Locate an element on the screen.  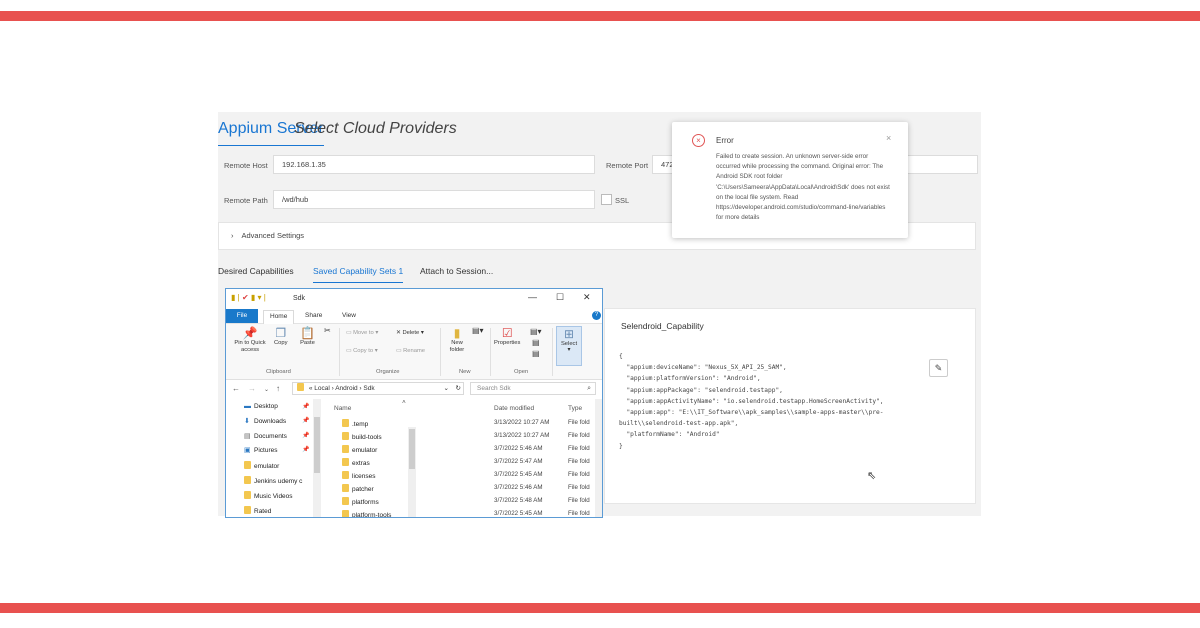
table-row: emulator is located at coordinates (359, 449).